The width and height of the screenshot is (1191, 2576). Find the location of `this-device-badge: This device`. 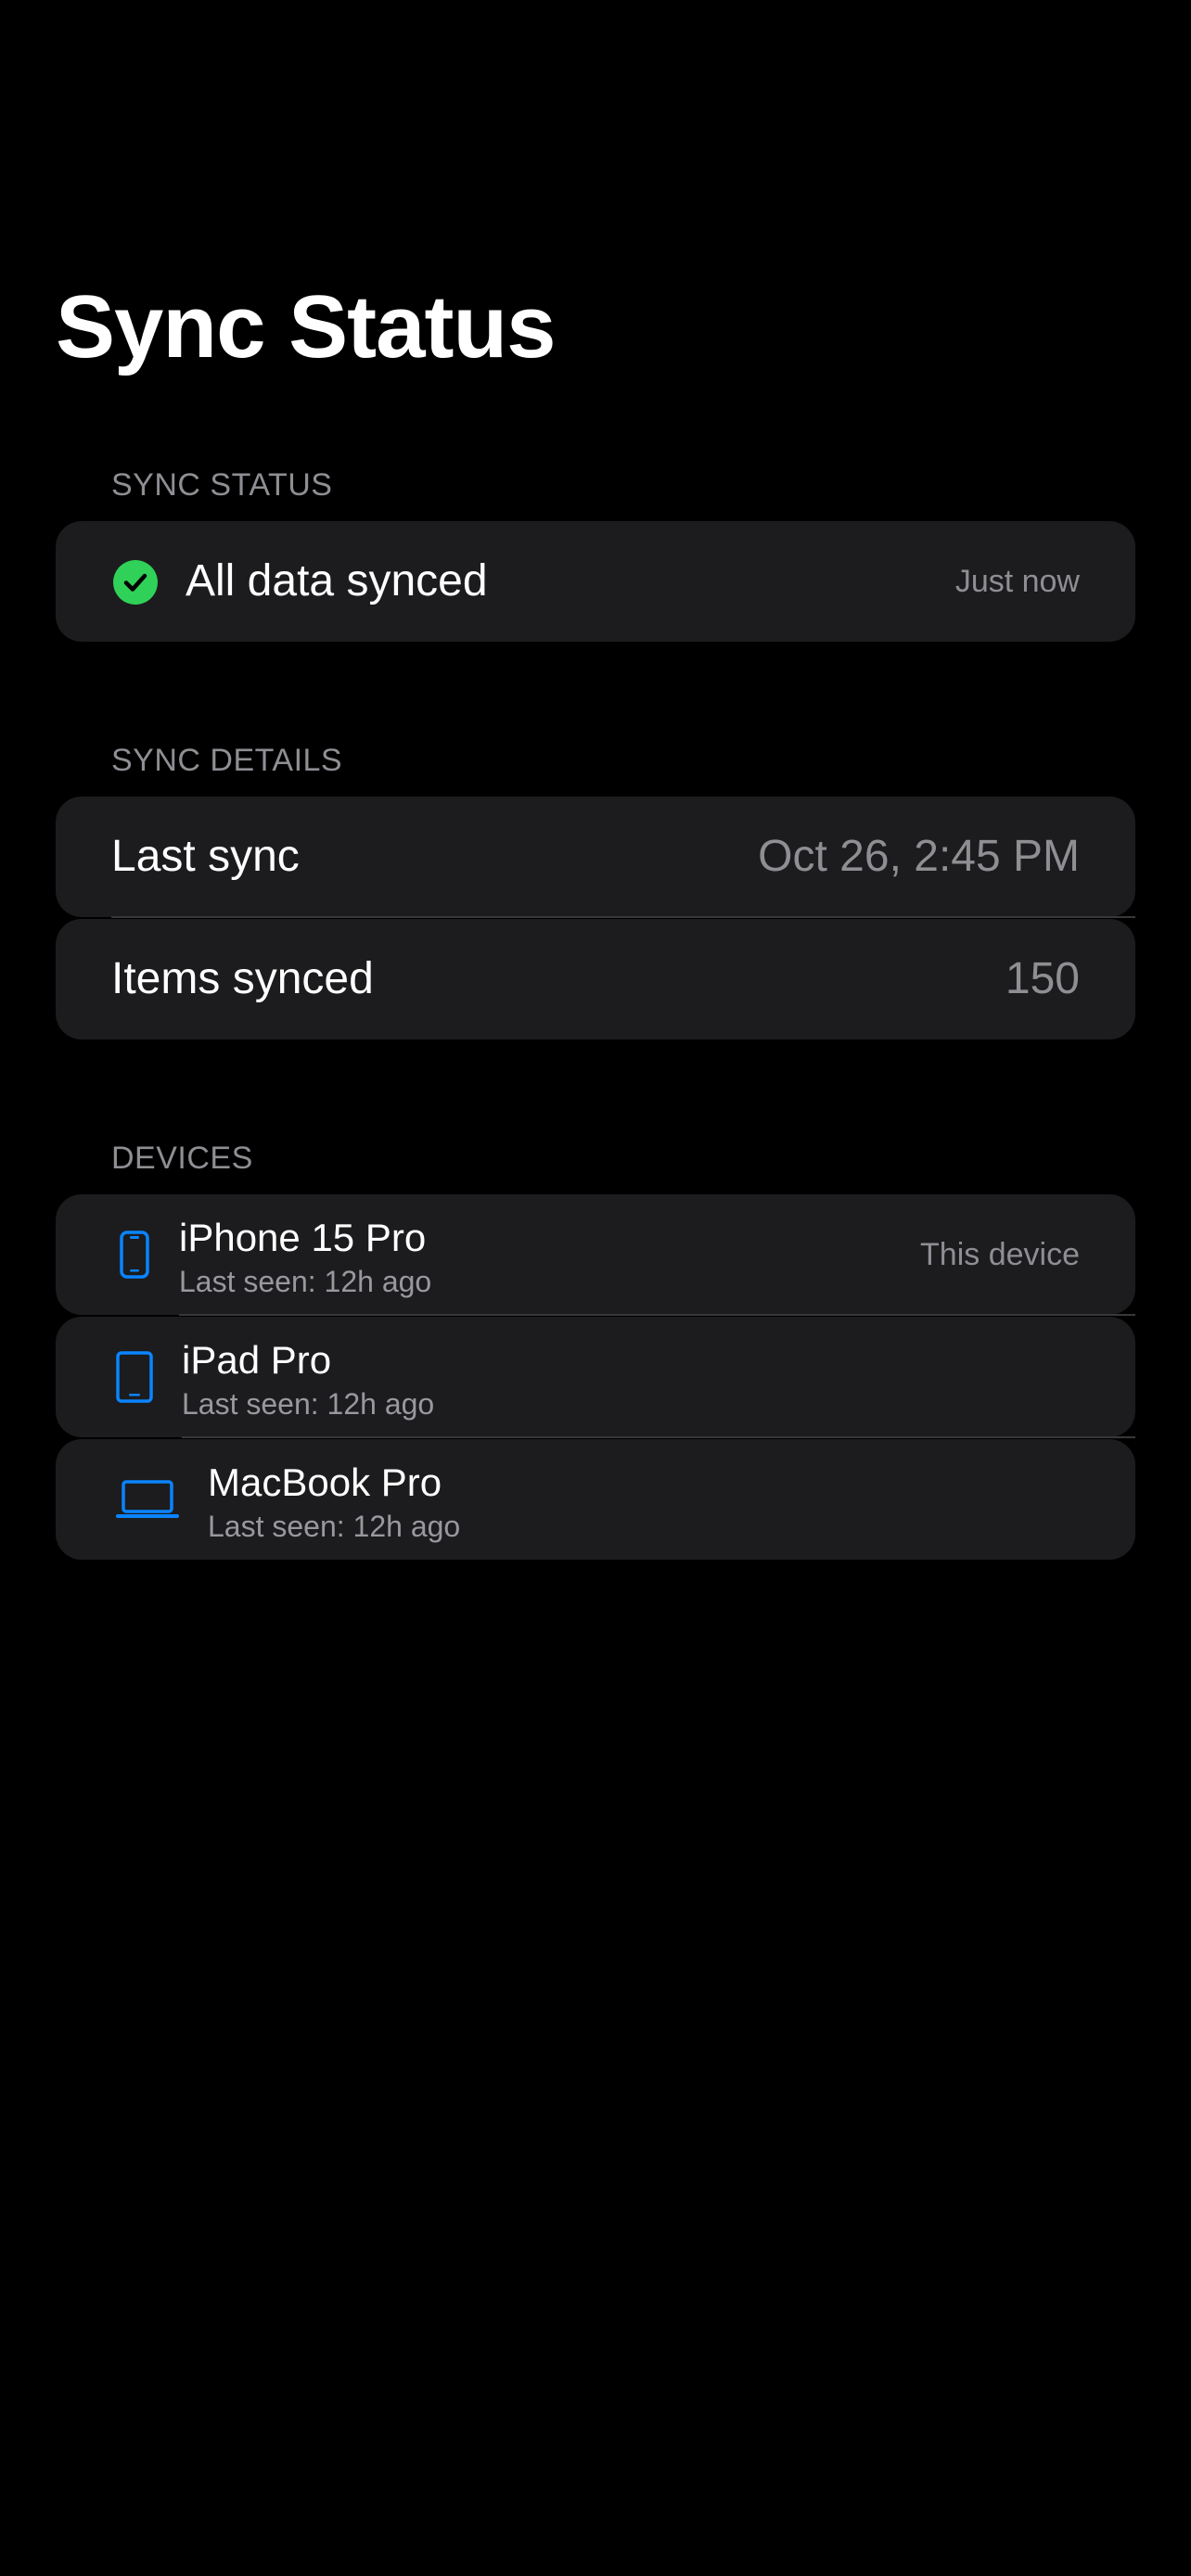

this-device-badge: This device is located at coordinates (1000, 1254).